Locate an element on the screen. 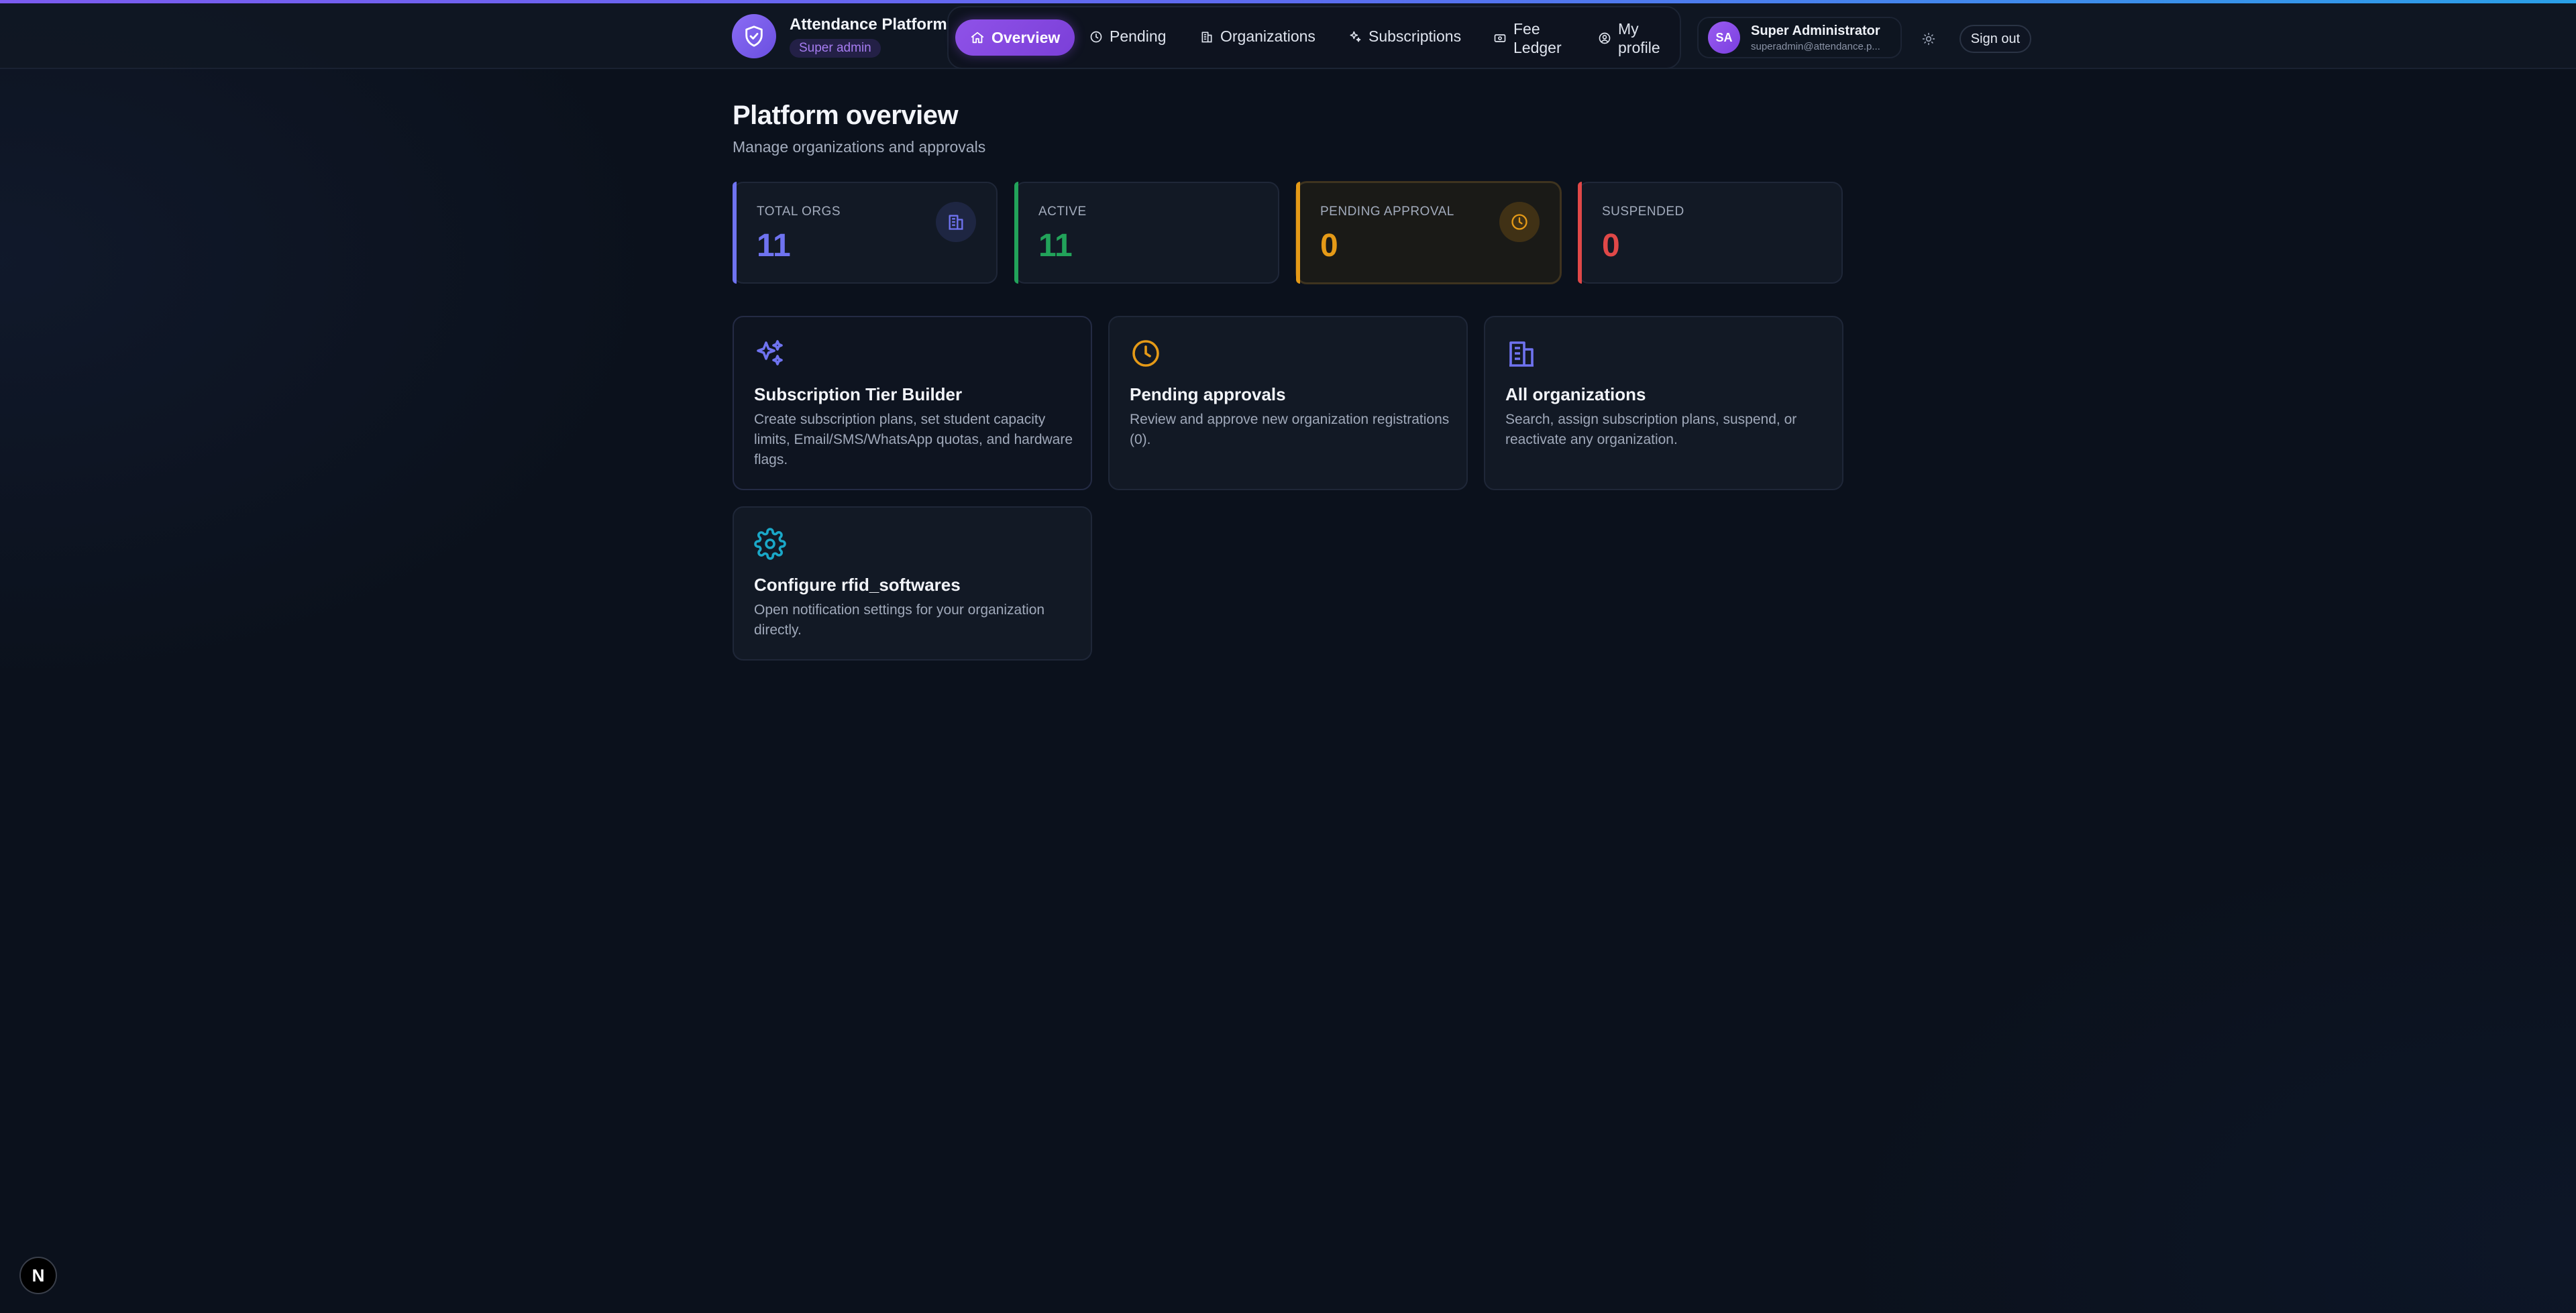  gear-icon is located at coordinates (770, 544).